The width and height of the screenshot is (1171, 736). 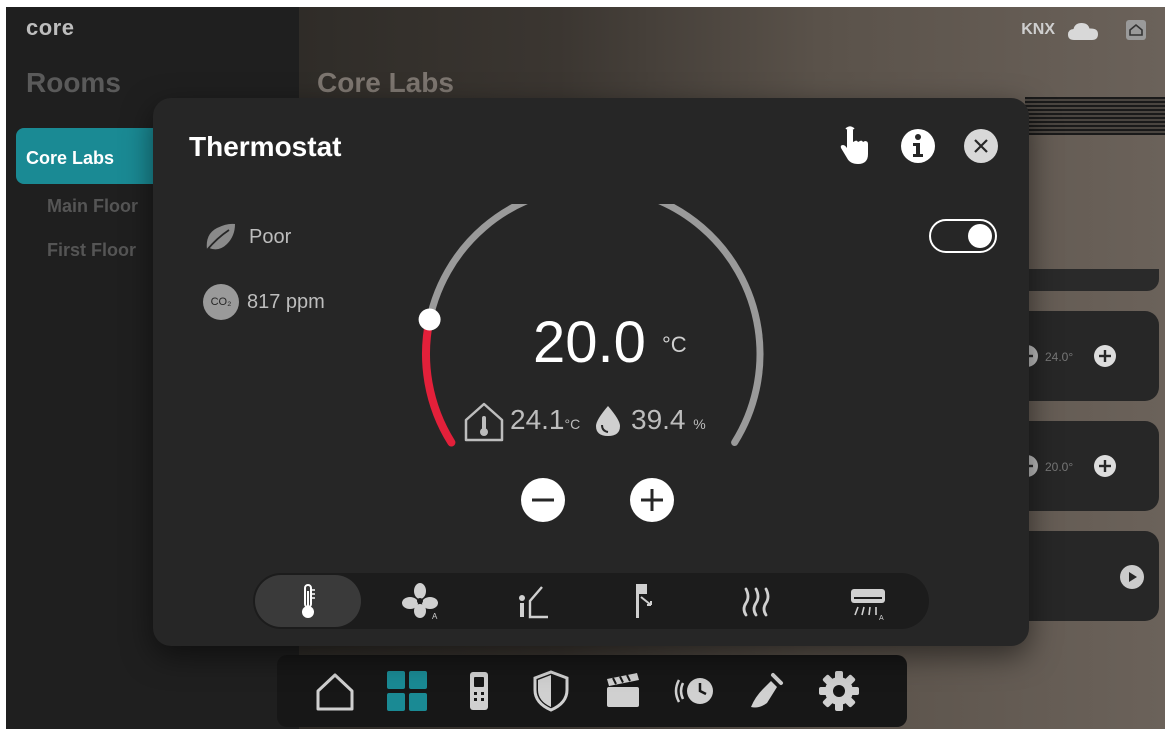 I want to click on side-card-2: 20.0°, so click(x=1084, y=466).